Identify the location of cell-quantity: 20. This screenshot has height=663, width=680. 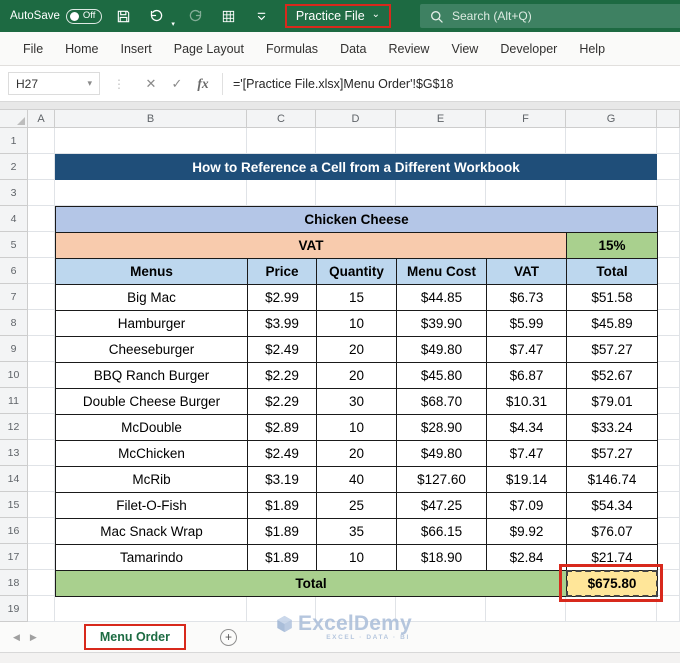
(357, 350).